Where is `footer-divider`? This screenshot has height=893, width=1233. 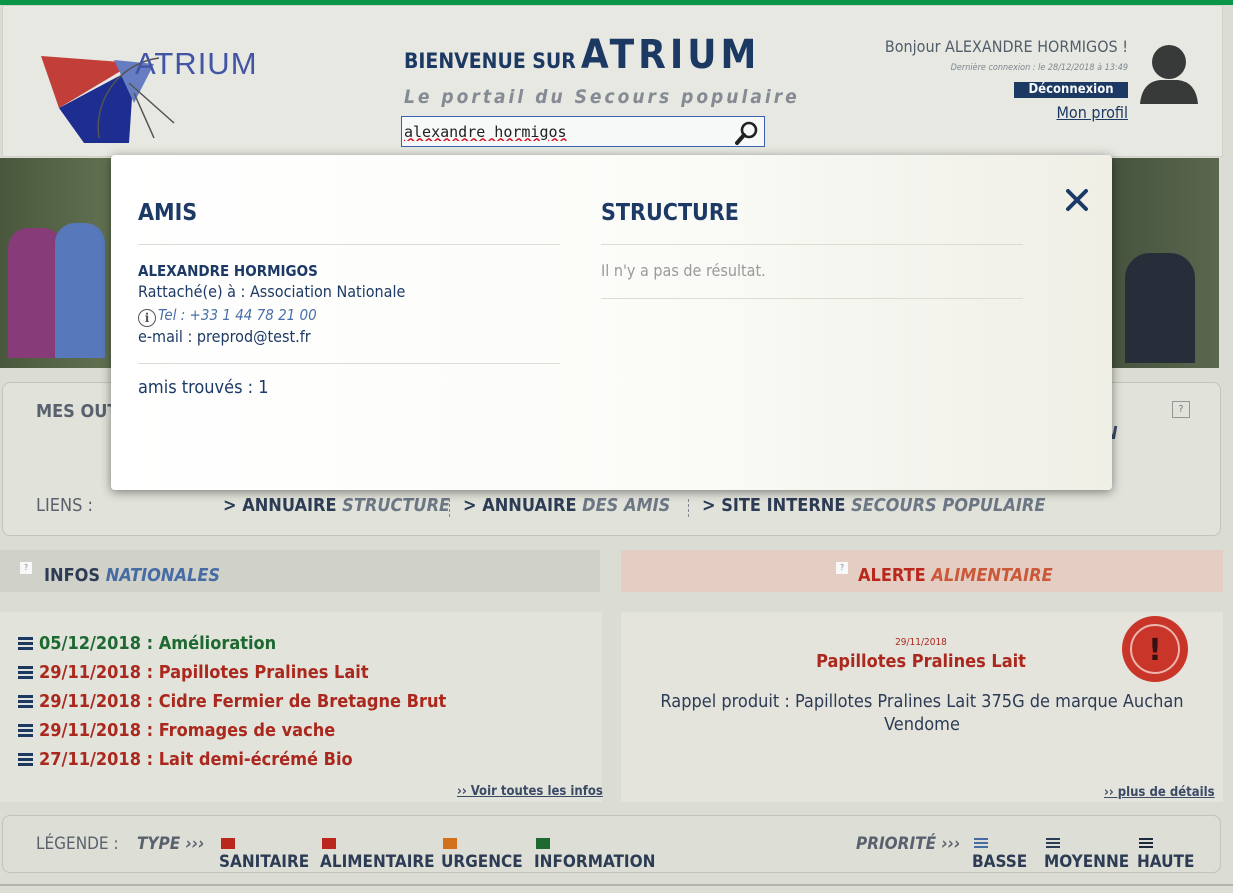 footer-divider is located at coordinates (616, 885).